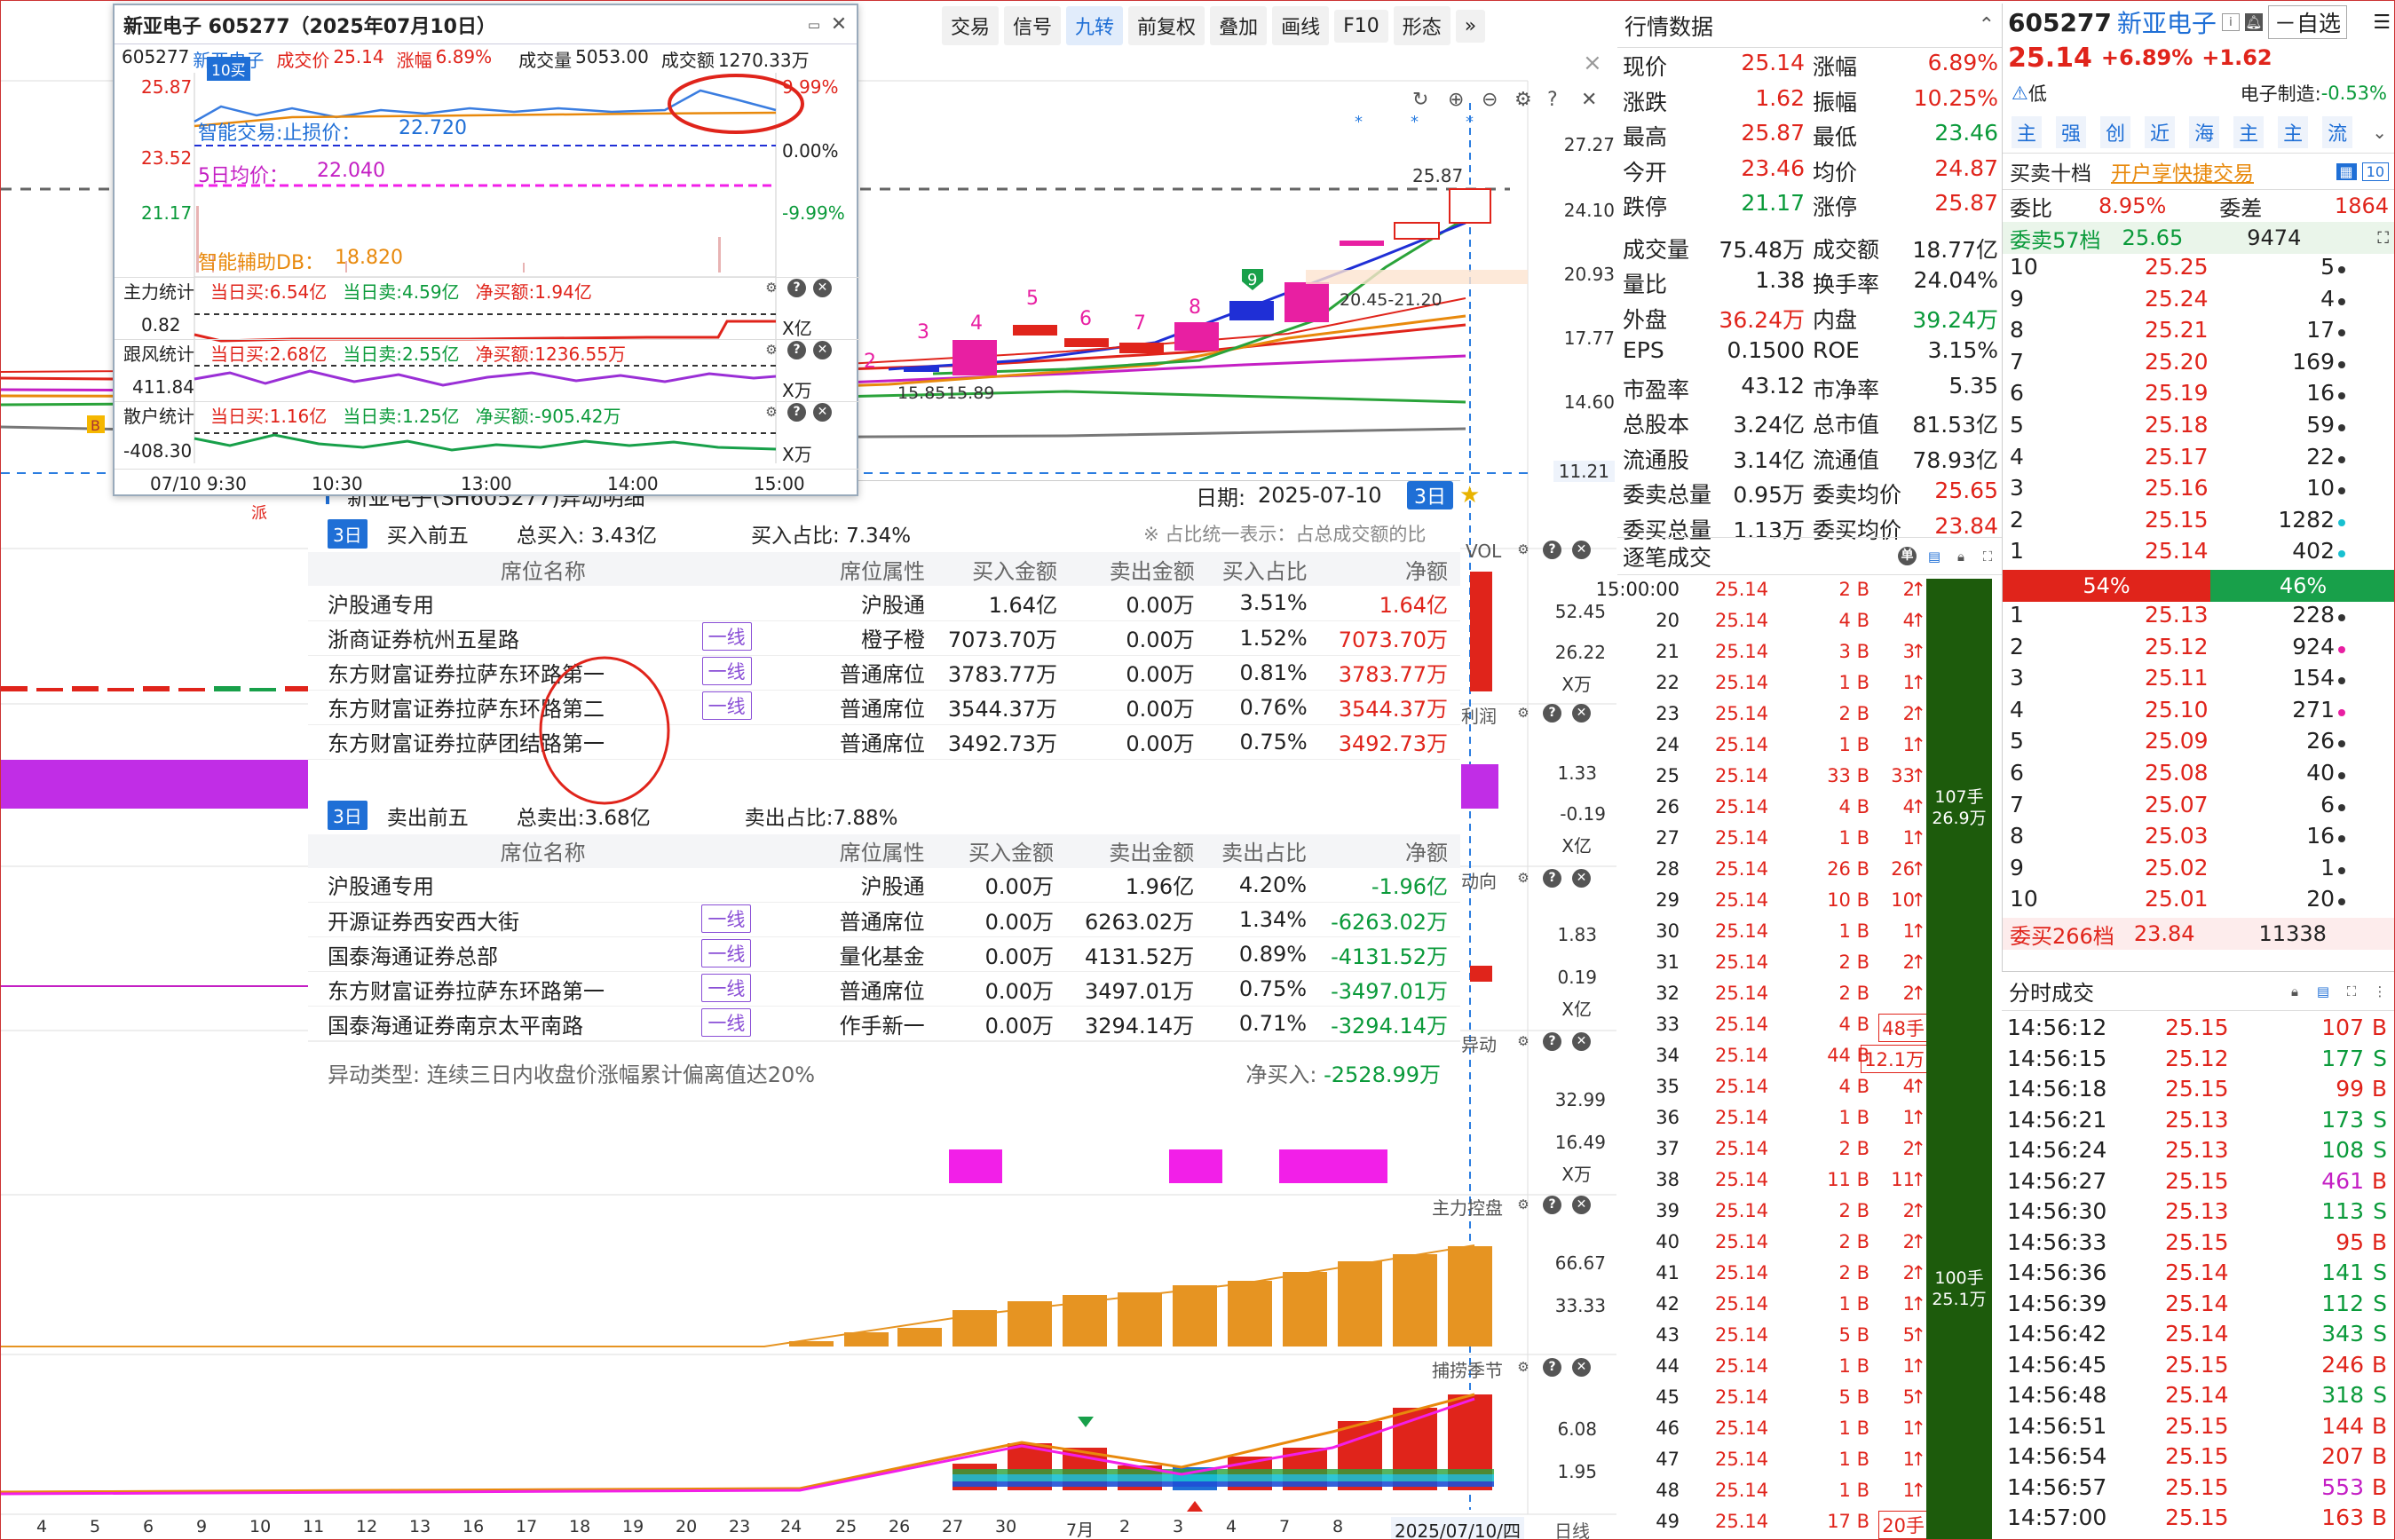 This screenshot has width=2395, height=1540. I want to click on level-row: 4 25.17 22, so click(2199, 461).